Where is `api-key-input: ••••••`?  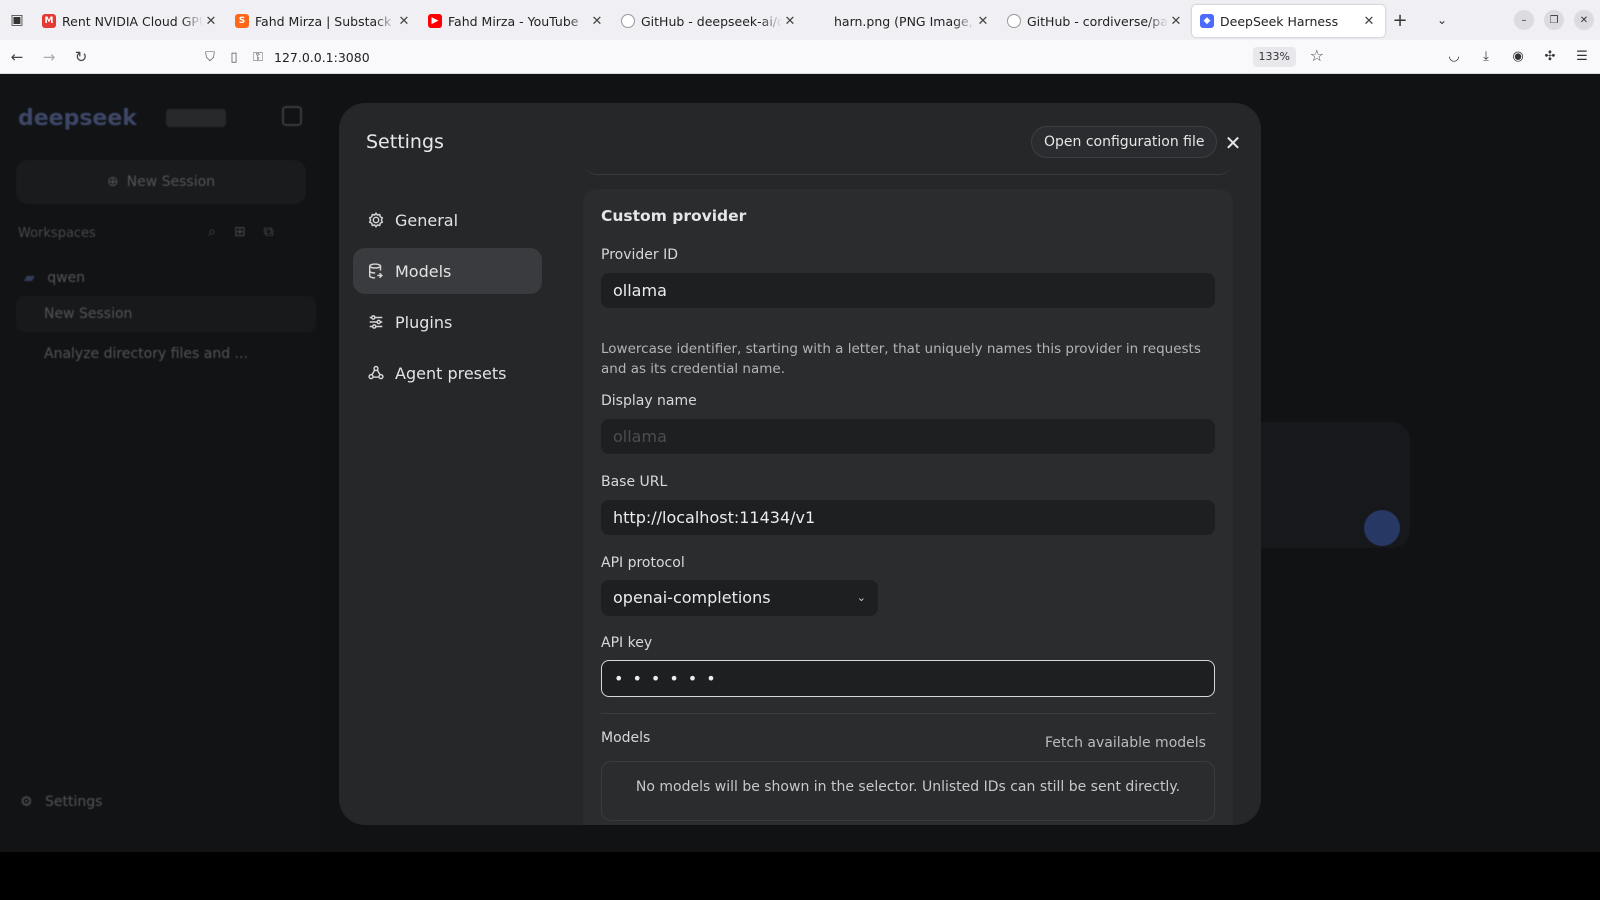
api-key-input: •••••• is located at coordinates (908, 678).